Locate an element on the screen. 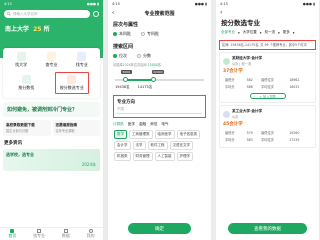  entry-select-major-by-score: 按分数选专业 is located at coordinates (71, 83).